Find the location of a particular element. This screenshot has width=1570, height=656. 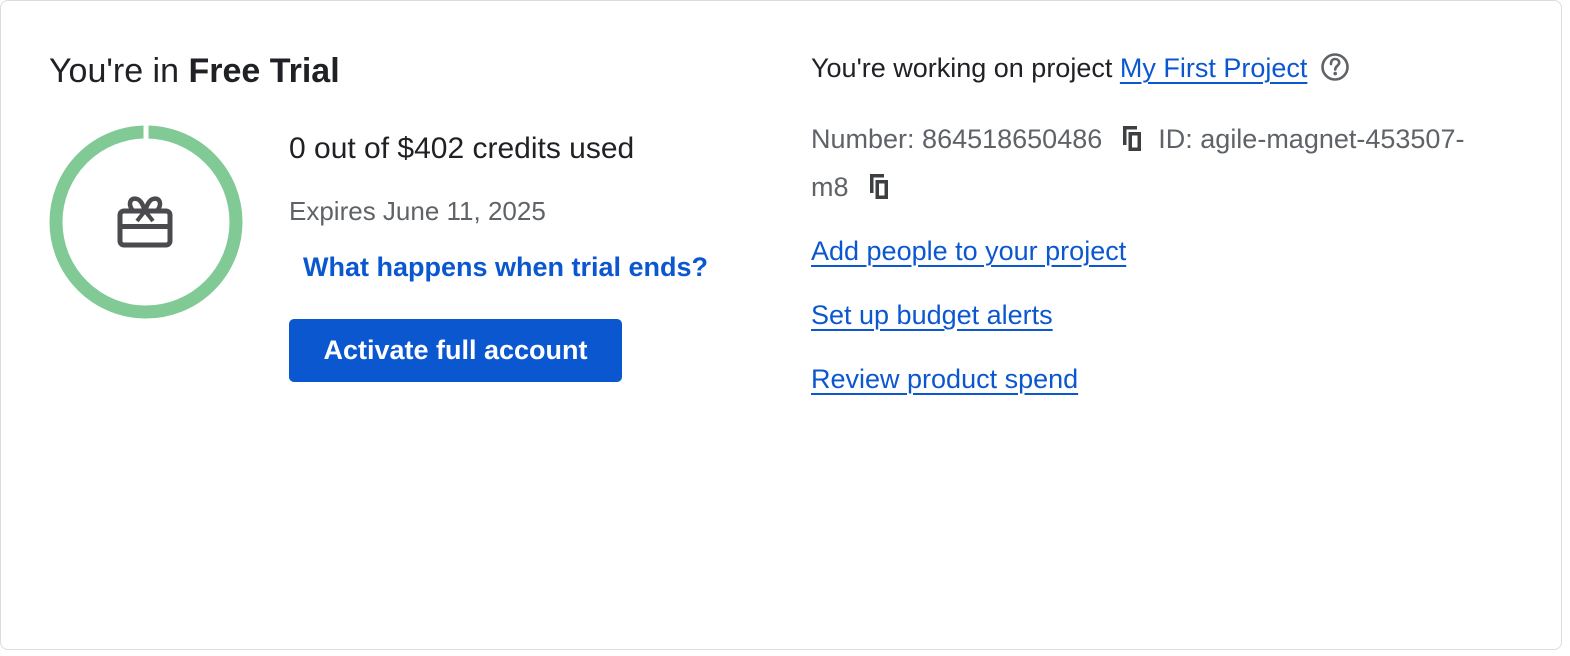

project-name-link: My First Project is located at coordinates (1214, 68).